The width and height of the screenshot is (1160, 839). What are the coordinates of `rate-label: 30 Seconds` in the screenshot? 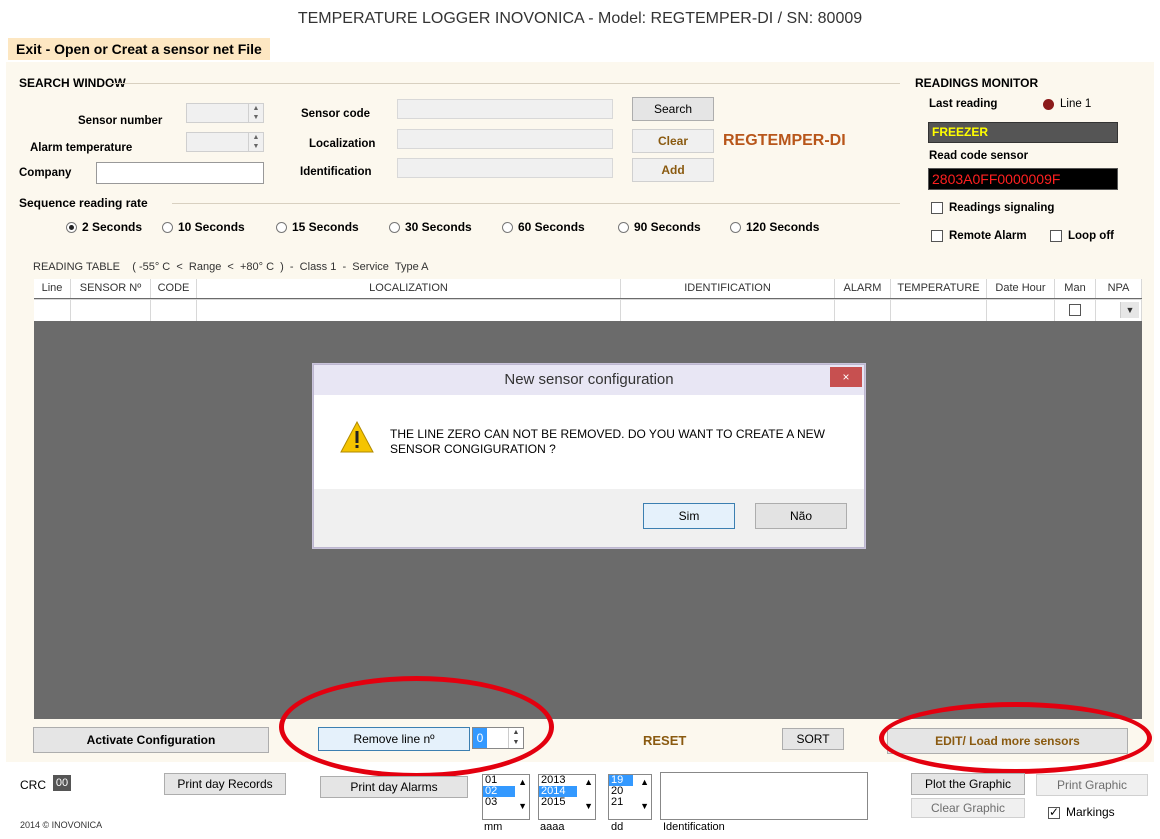 It's located at (438, 227).